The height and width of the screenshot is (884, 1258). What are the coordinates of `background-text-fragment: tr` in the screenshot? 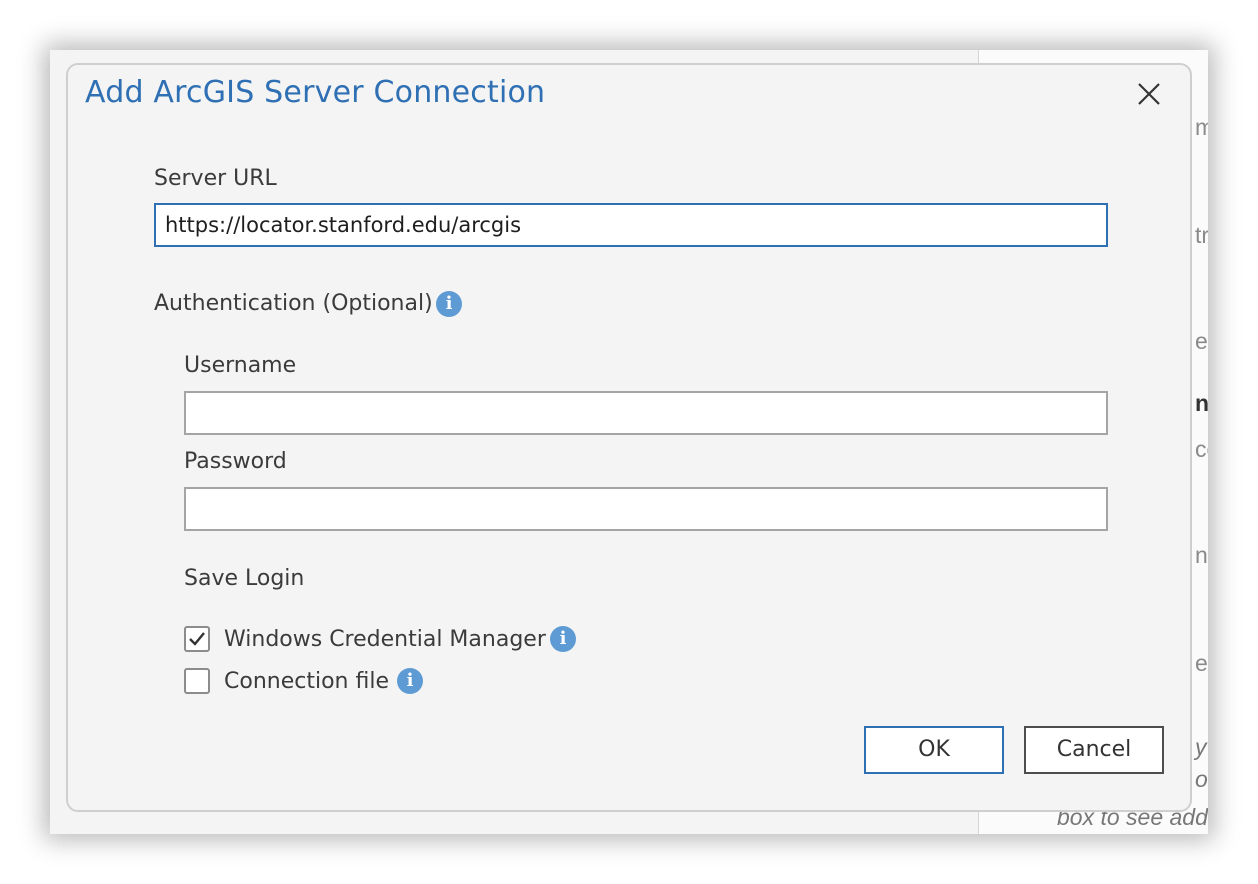 It's located at (1201, 235).